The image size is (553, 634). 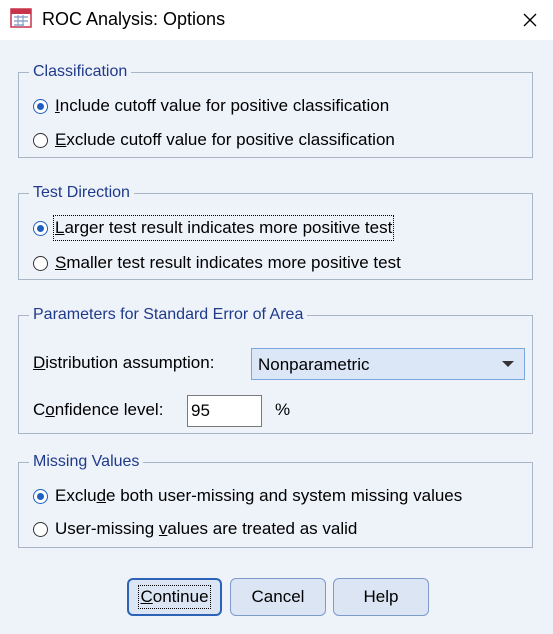 What do you see at coordinates (224, 411) in the screenshot?
I see `confidence-level-input` at bounding box center [224, 411].